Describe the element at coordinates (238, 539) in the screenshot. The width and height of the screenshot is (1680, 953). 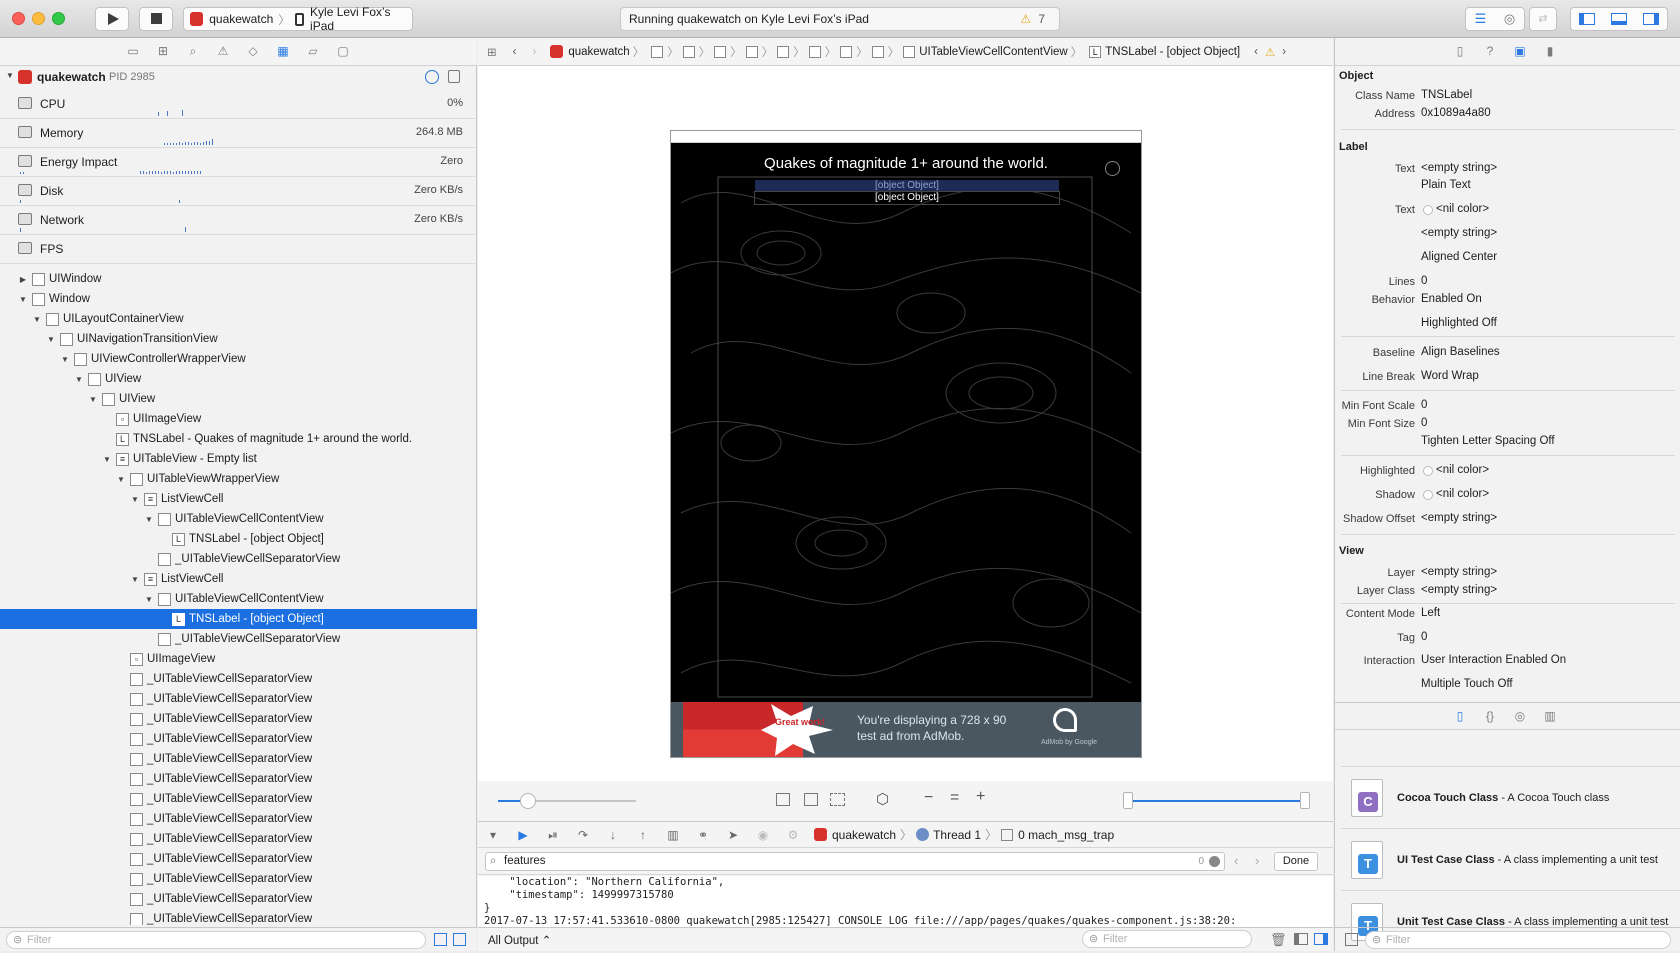
I see `tree-row: L TNSLabel - [object Object]` at that location.